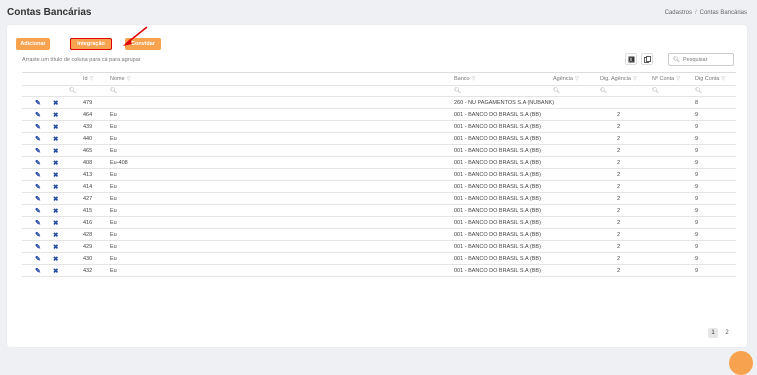 This screenshot has height=375, width=757. What do you see at coordinates (714, 91) in the screenshot?
I see `filter-cell-dig-conta: 🔍︎` at bounding box center [714, 91].